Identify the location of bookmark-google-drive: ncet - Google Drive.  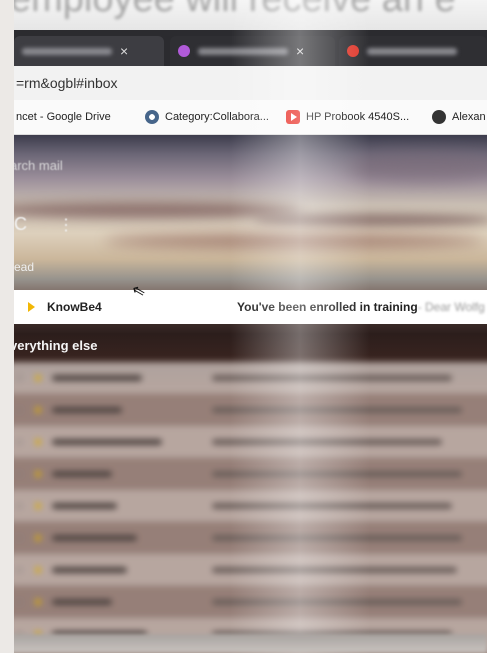
(63, 117).